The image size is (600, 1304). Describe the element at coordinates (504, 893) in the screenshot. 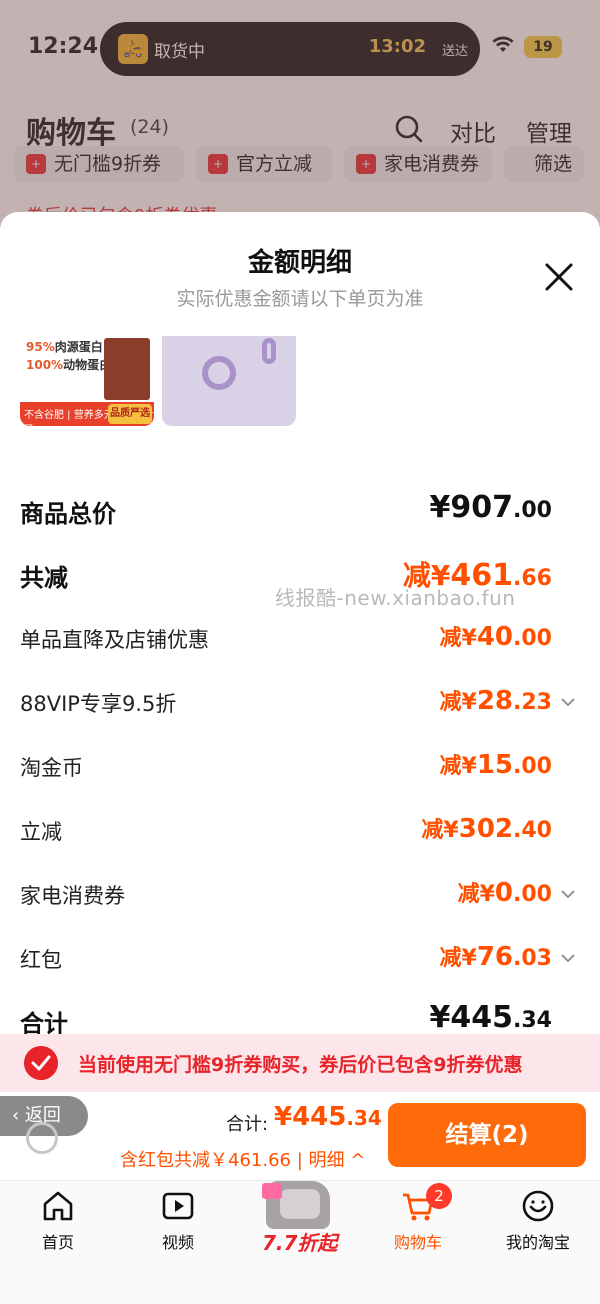

I see `row-value: 减¥0.00` at that location.